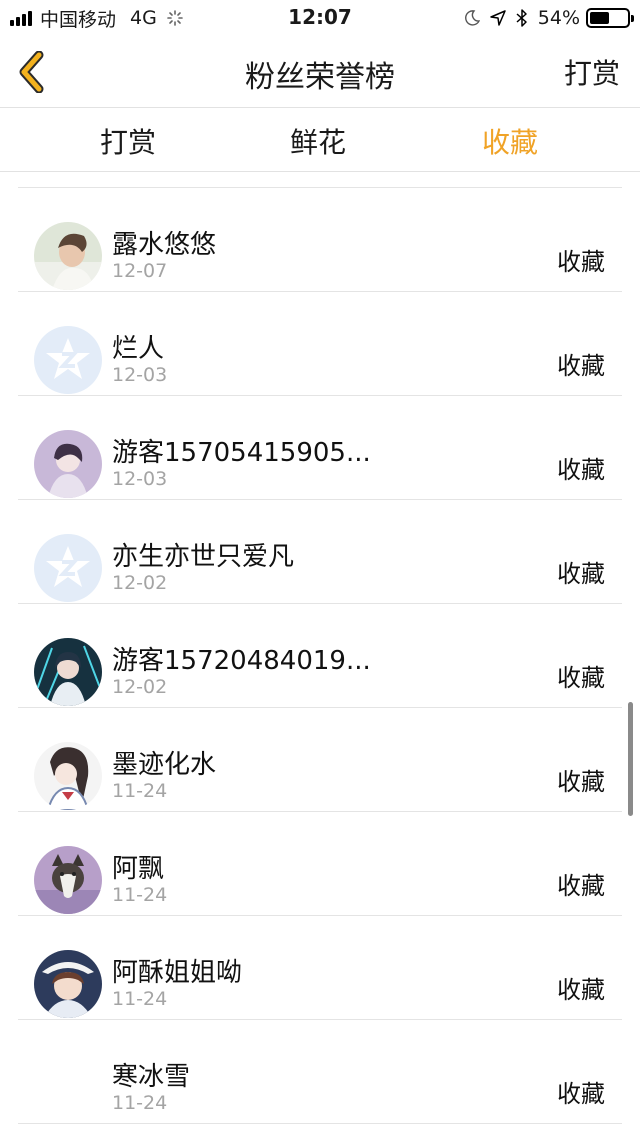 This screenshot has height=1139, width=640. Describe the element at coordinates (320, 760) in the screenshot. I see `list-item: 墨迹化水 11-24 收藏` at that location.